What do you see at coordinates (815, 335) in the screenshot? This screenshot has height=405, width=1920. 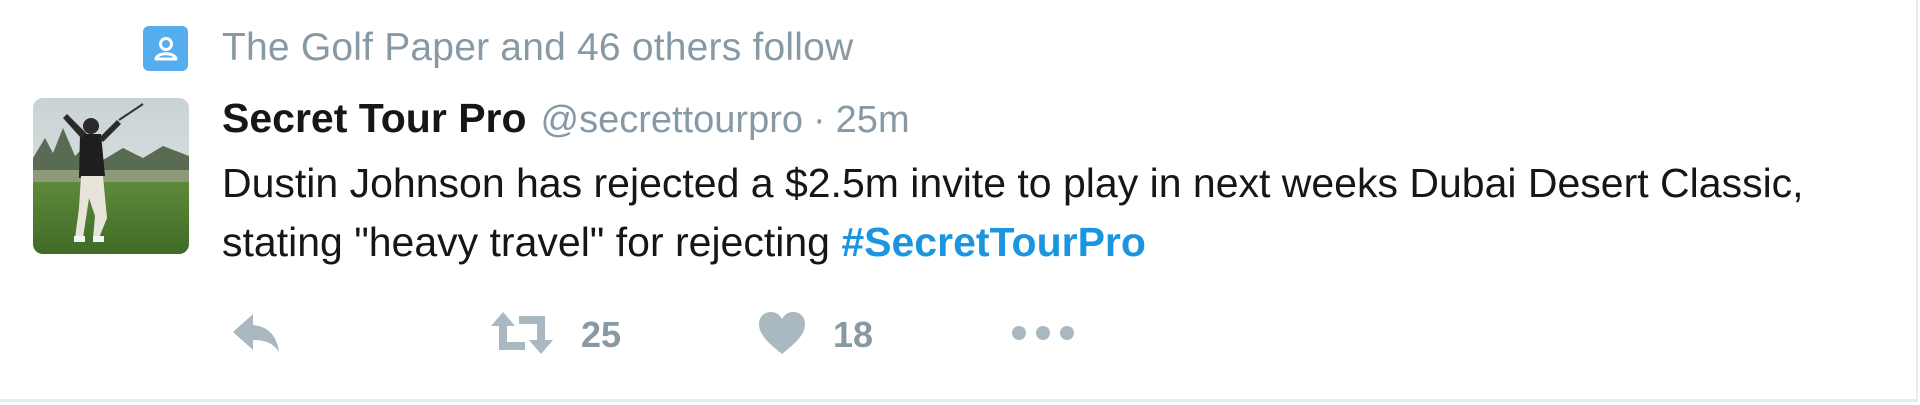 I see `like-button: 18` at bounding box center [815, 335].